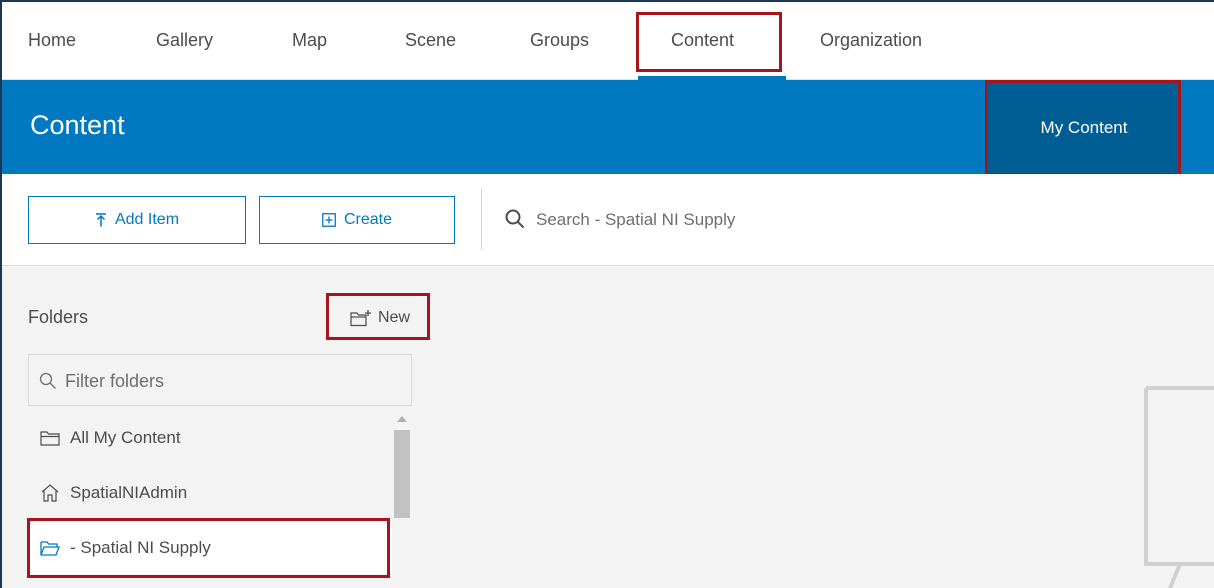  What do you see at coordinates (129, 492) in the screenshot?
I see `folder-item-label: SpatialNIAdmin` at bounding box center [129, 492].